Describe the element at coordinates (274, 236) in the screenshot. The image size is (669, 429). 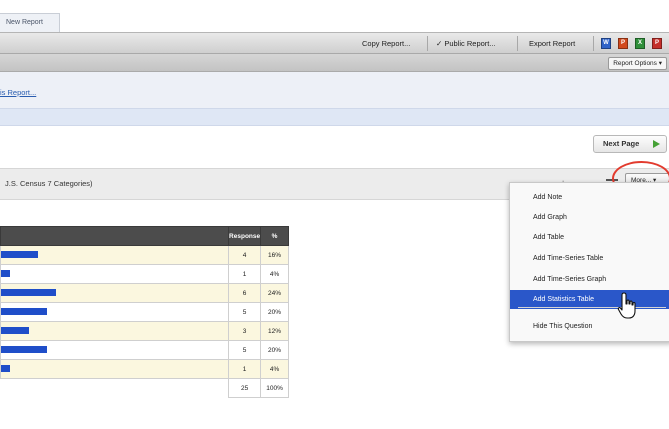
I see `percent-column-header: %` at that location.